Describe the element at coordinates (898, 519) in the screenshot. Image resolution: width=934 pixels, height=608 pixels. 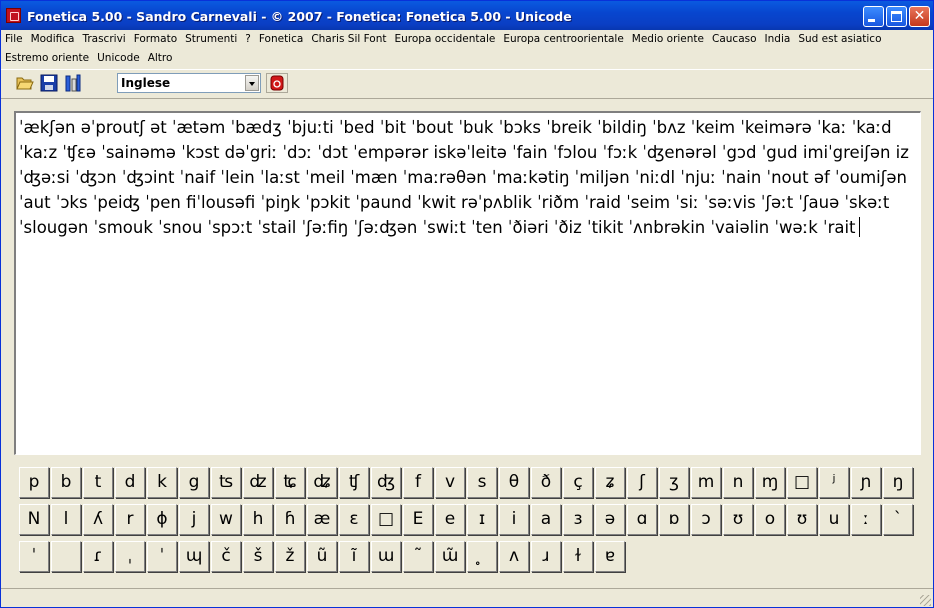
I see `ipa-key: ˋ` at that location.